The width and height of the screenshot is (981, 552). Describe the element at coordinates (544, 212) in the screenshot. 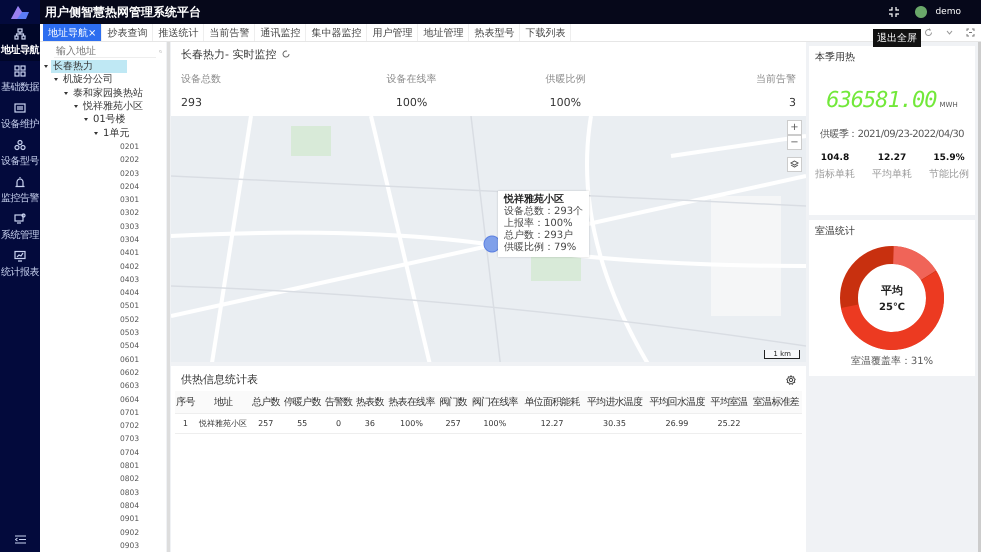

I see `tooltip-line: 设备总数：293个` at that location.